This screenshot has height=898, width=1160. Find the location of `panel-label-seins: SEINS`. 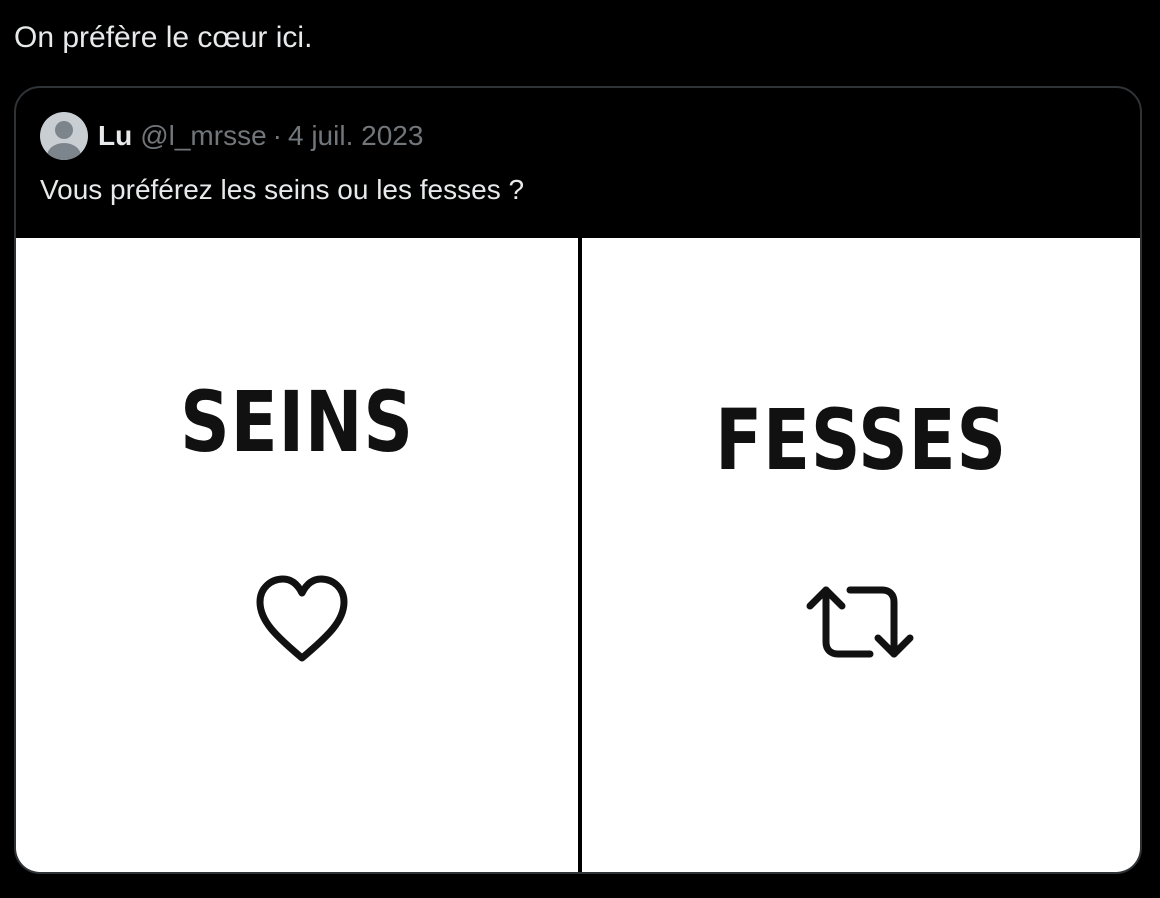

panel-label-seins: SEINS is located at coordinates (297, 422).